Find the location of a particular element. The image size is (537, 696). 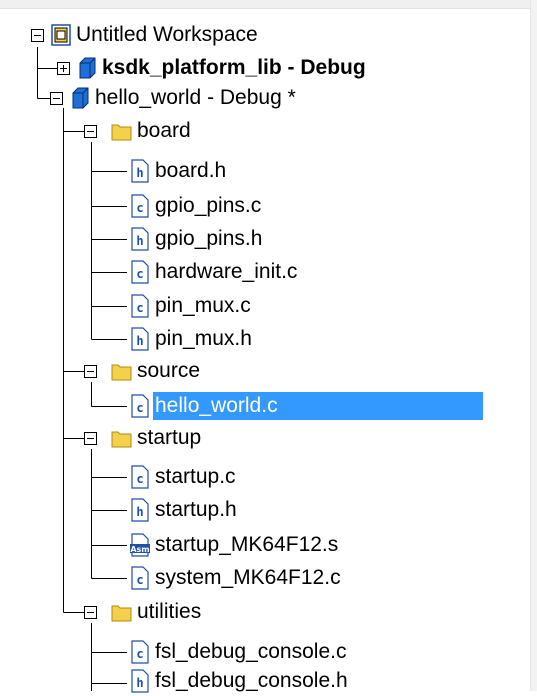

tree-row-file: h pin_mux.h is located at coordinates (192, 339).